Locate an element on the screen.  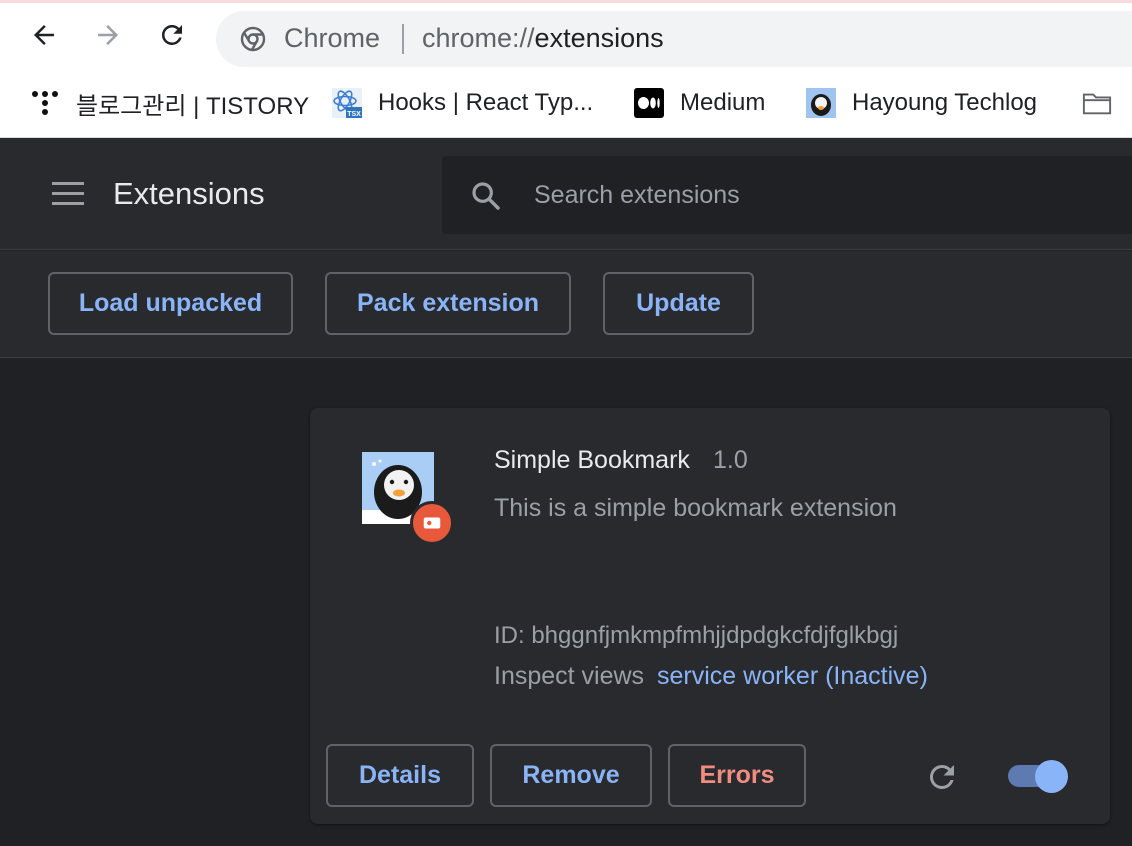
reload-extension-icon is located at coordinates (942, 777).